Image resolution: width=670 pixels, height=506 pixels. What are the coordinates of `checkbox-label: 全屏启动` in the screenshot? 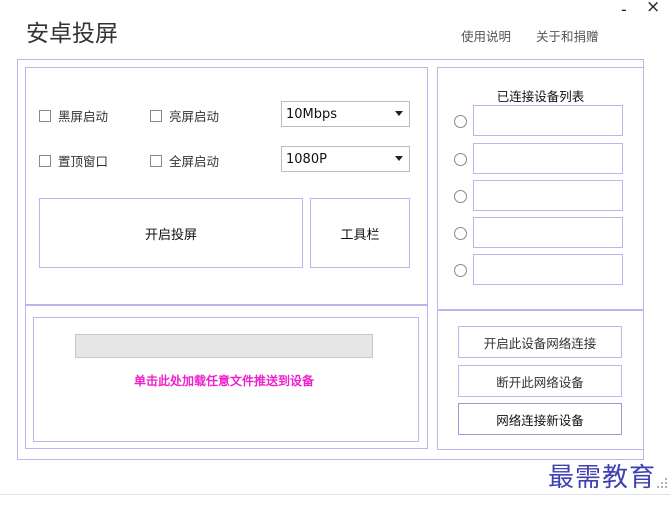 It's located at (194, 161).